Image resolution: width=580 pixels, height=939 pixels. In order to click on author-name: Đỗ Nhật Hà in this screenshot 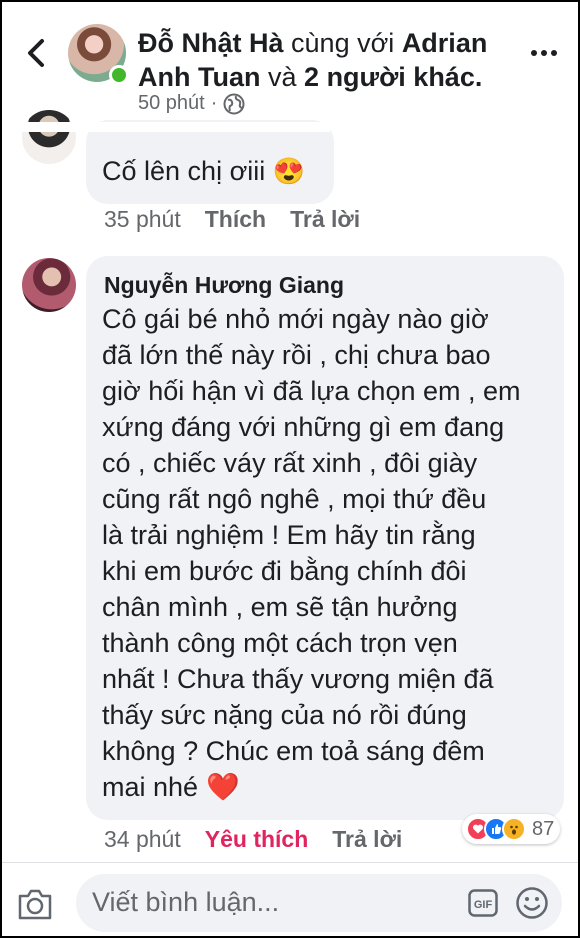, I will do `click(211, 43)`.